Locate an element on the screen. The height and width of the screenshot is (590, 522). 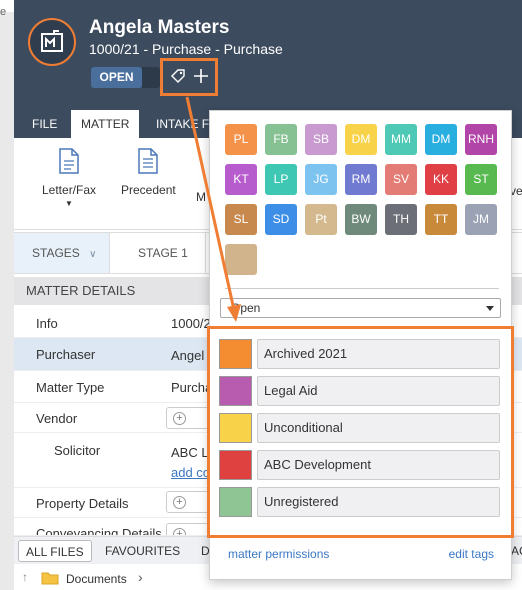
matter-subtitle: 1000/21 - Purchase - Purchase is located at coordinates (186, 49).